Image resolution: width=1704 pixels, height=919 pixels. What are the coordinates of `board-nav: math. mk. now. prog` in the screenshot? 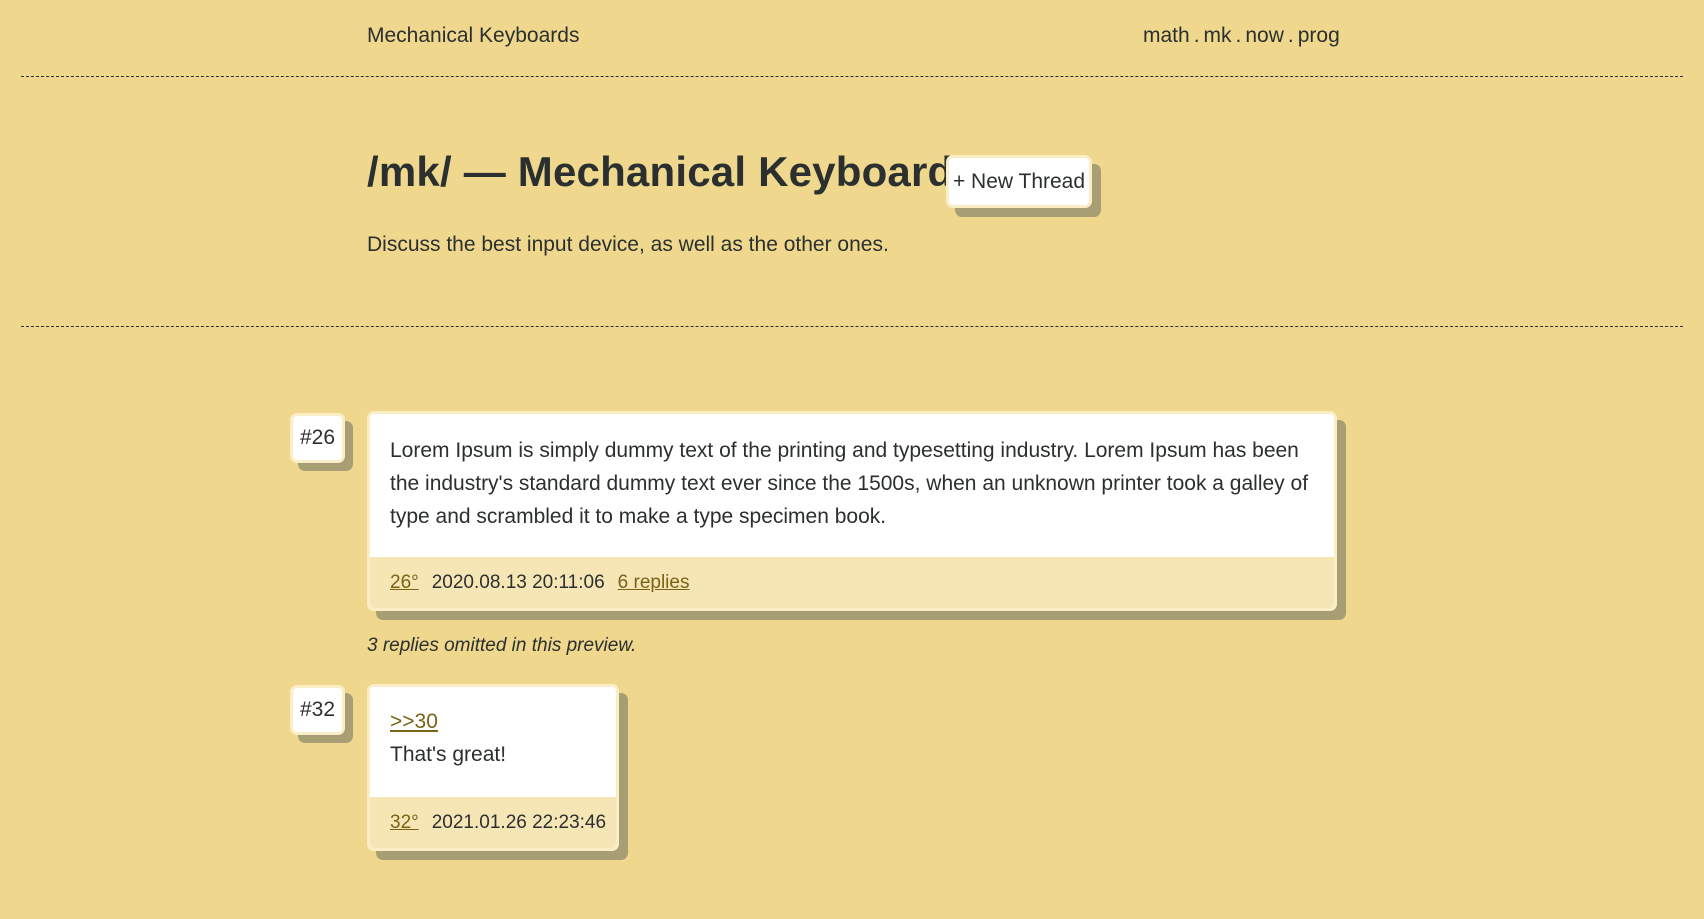 It's located at (1241, 36).